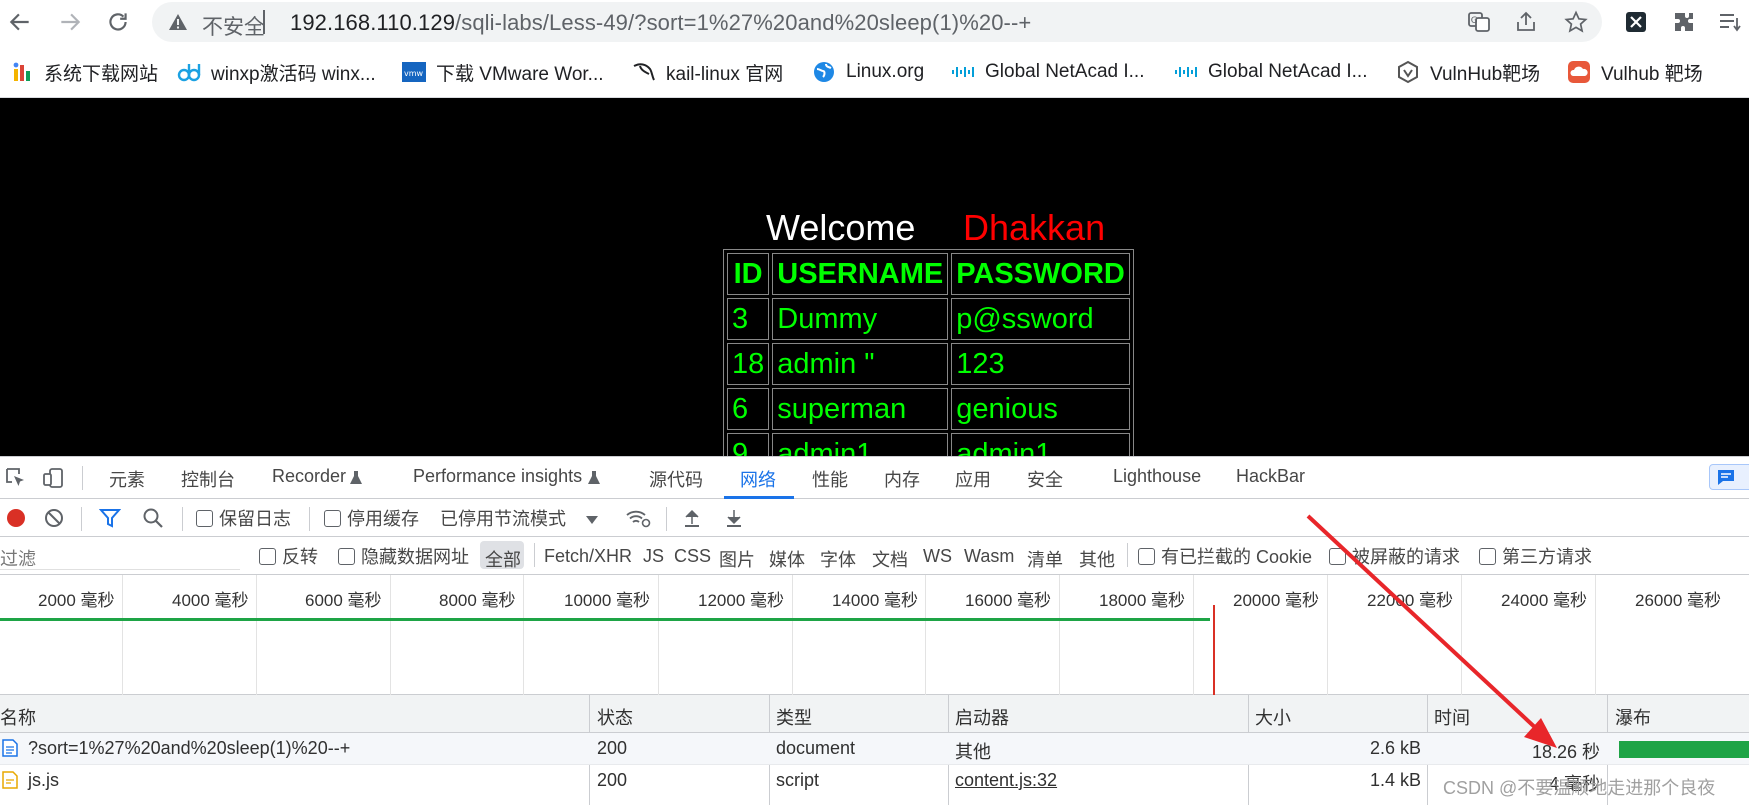  I want to click on filter-type-other: 其他, so click(1097, 559).